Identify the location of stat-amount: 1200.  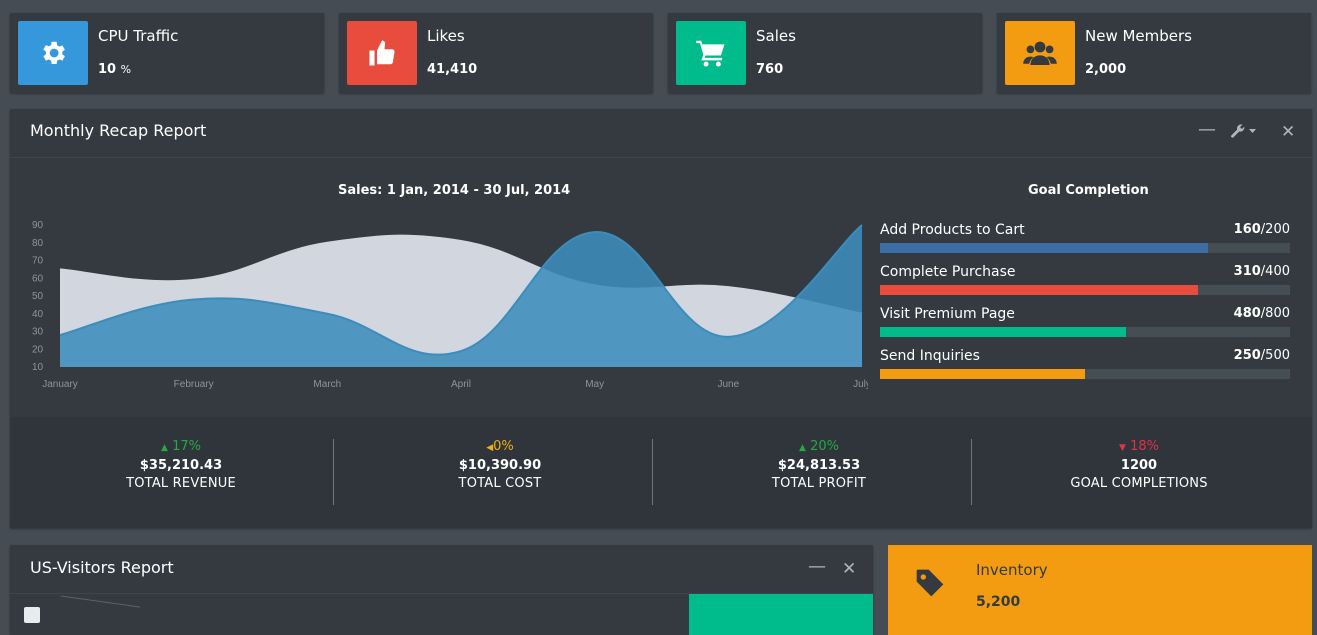
(1139, 465).